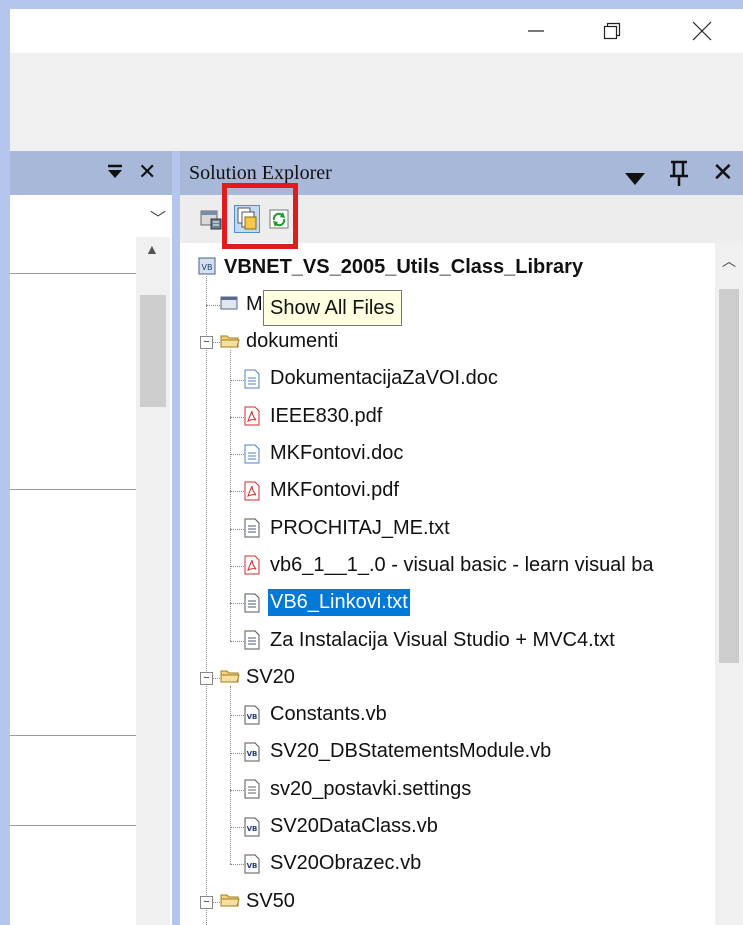 Image resolution: width=743 pixels, height=925 pixels. Describe the element at coordinates (729, 261) in the screenshot. I see `scroll-up-icon: ︿` at that location.